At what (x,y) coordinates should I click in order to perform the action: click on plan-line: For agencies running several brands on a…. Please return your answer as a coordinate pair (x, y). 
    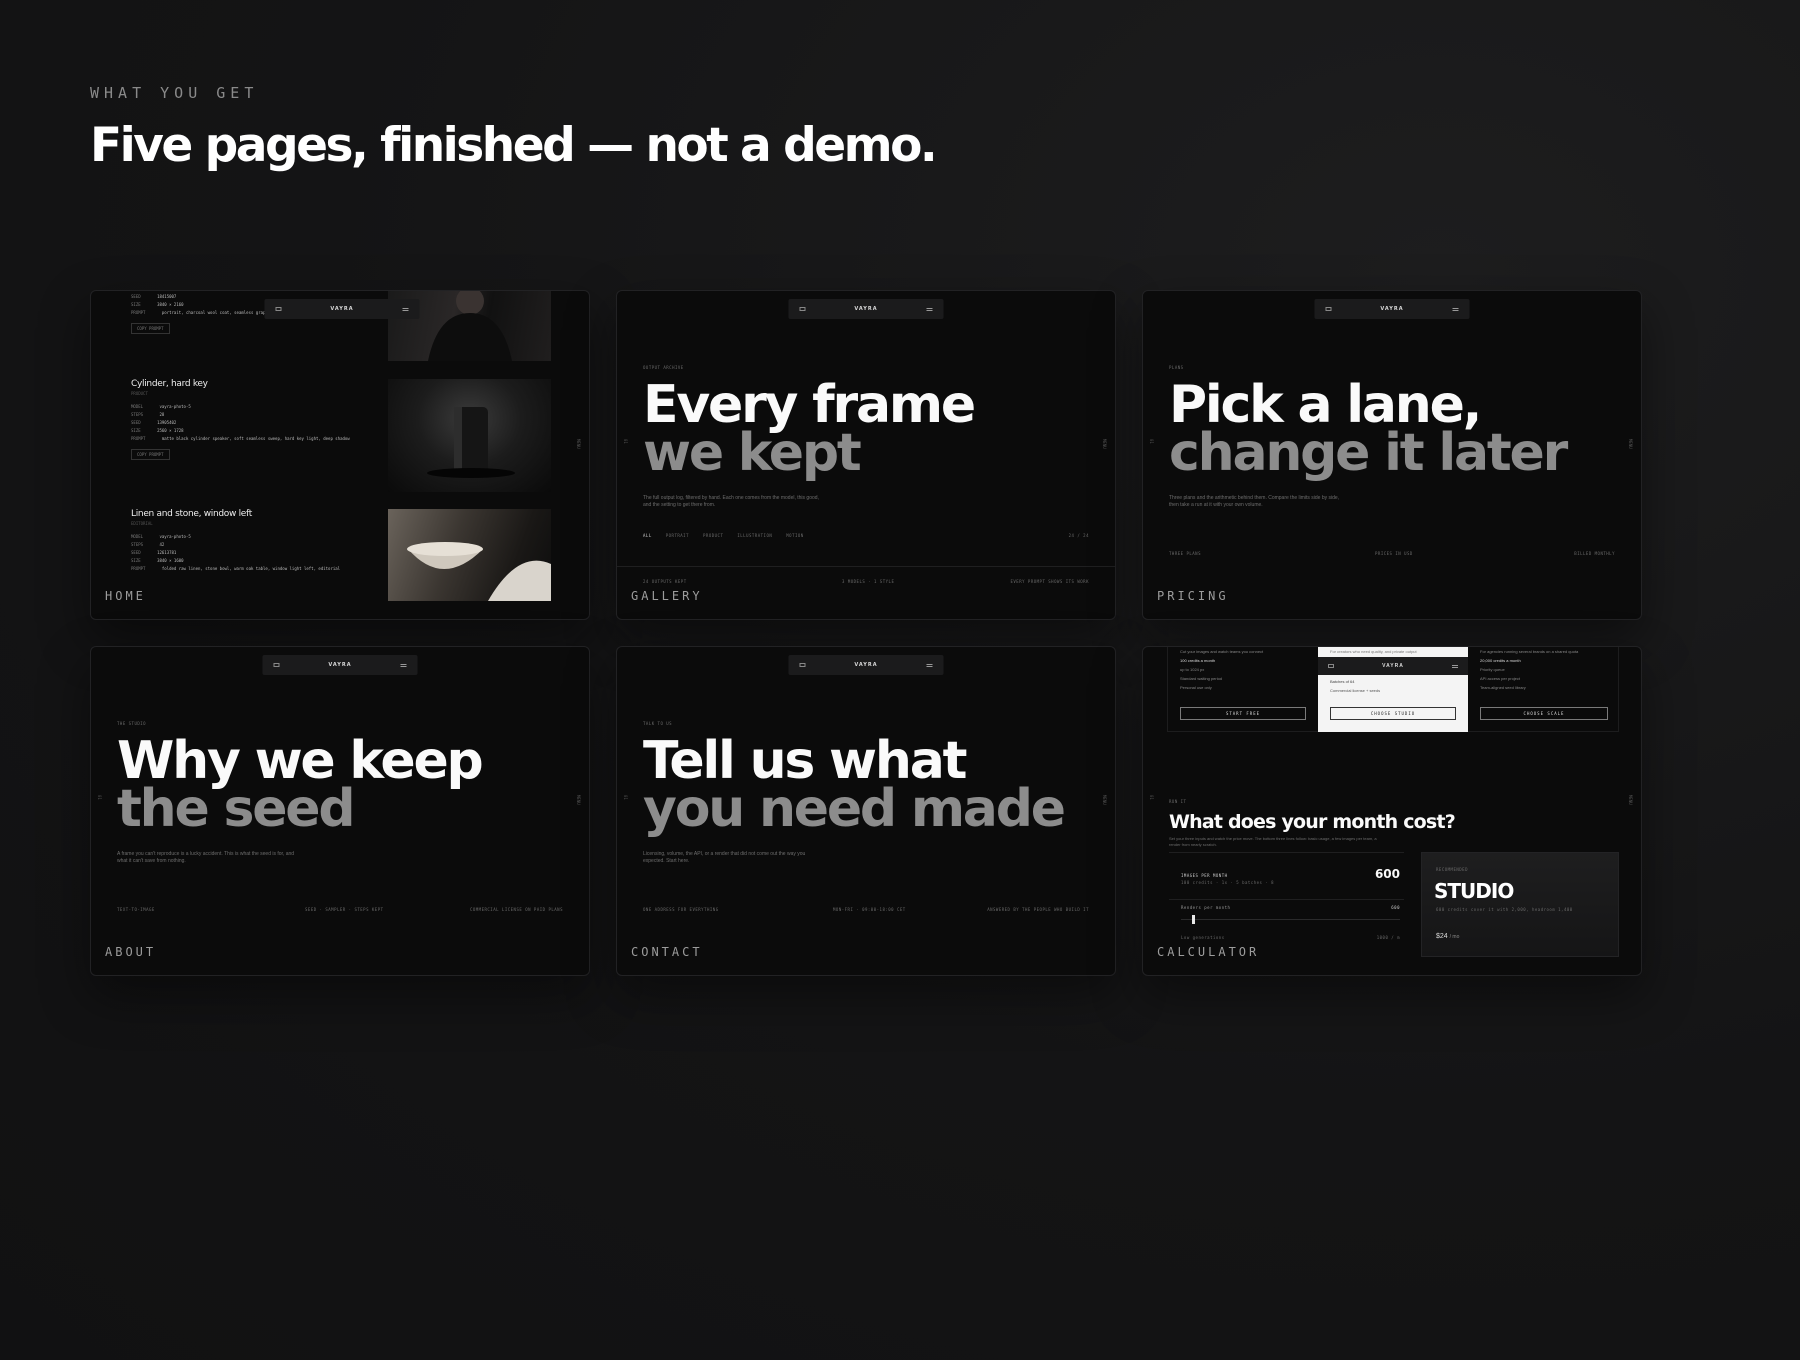
    Looking at the image, I should click on (1529, 651).